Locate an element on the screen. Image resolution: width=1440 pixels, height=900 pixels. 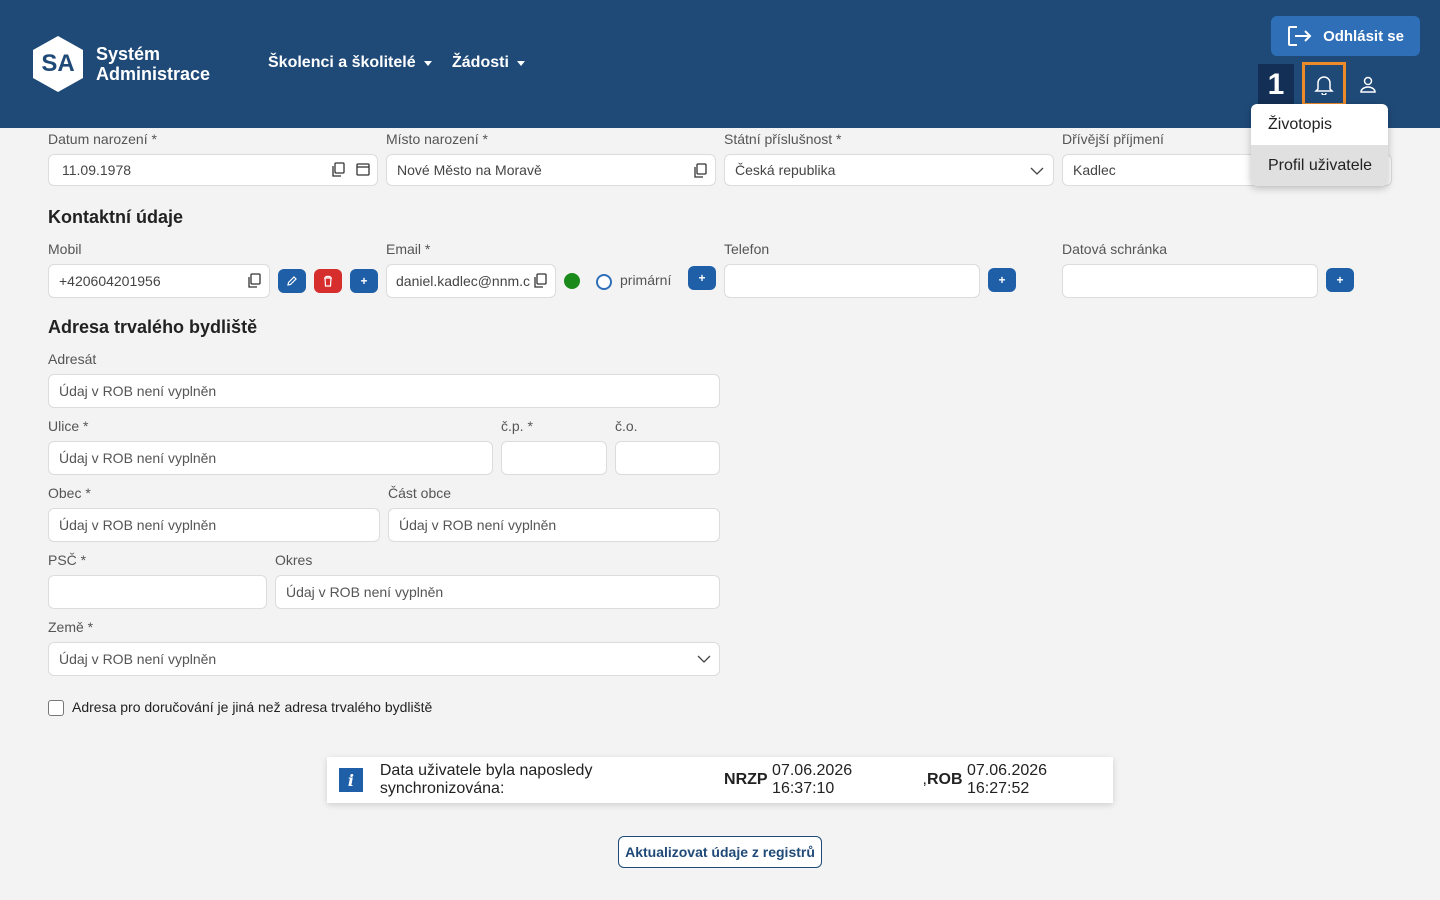
district-field: Údaj v ROB není vyplněn is located at coordinates (497, 592).